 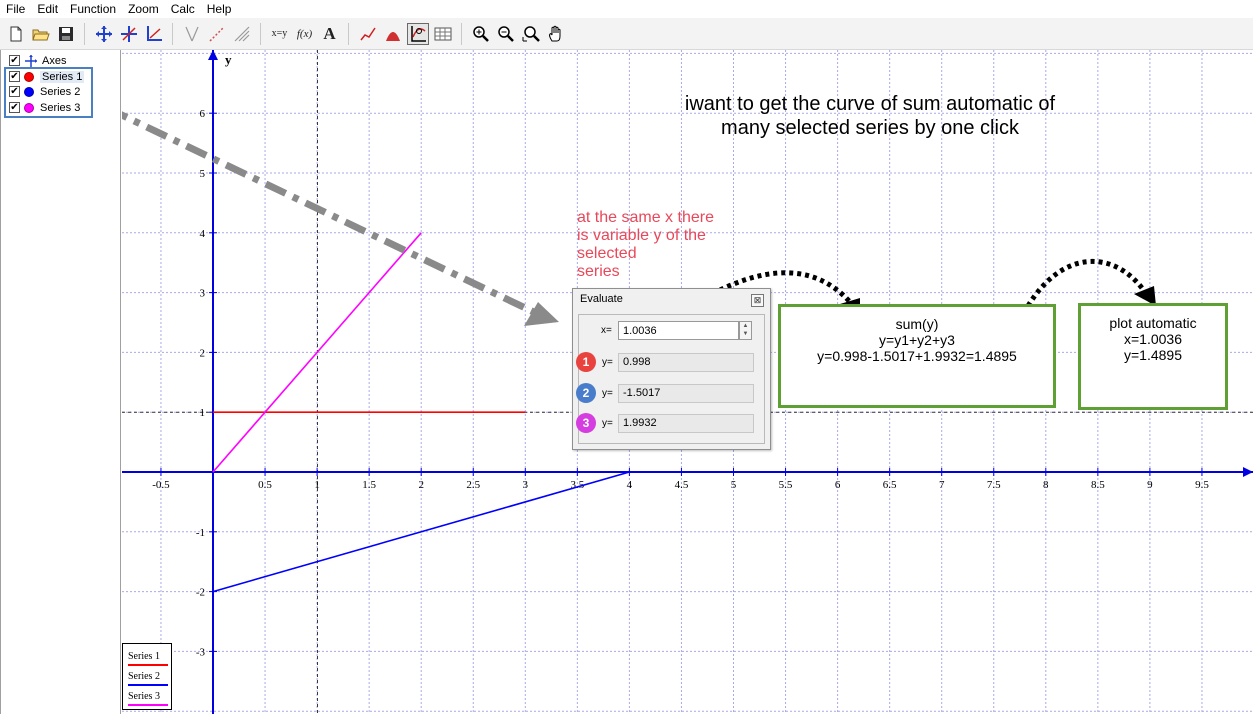 What do you see at coordinates (526, 485) in the screenshot?
I see `x-tick-label: 3` at bounding box center [526, 485].